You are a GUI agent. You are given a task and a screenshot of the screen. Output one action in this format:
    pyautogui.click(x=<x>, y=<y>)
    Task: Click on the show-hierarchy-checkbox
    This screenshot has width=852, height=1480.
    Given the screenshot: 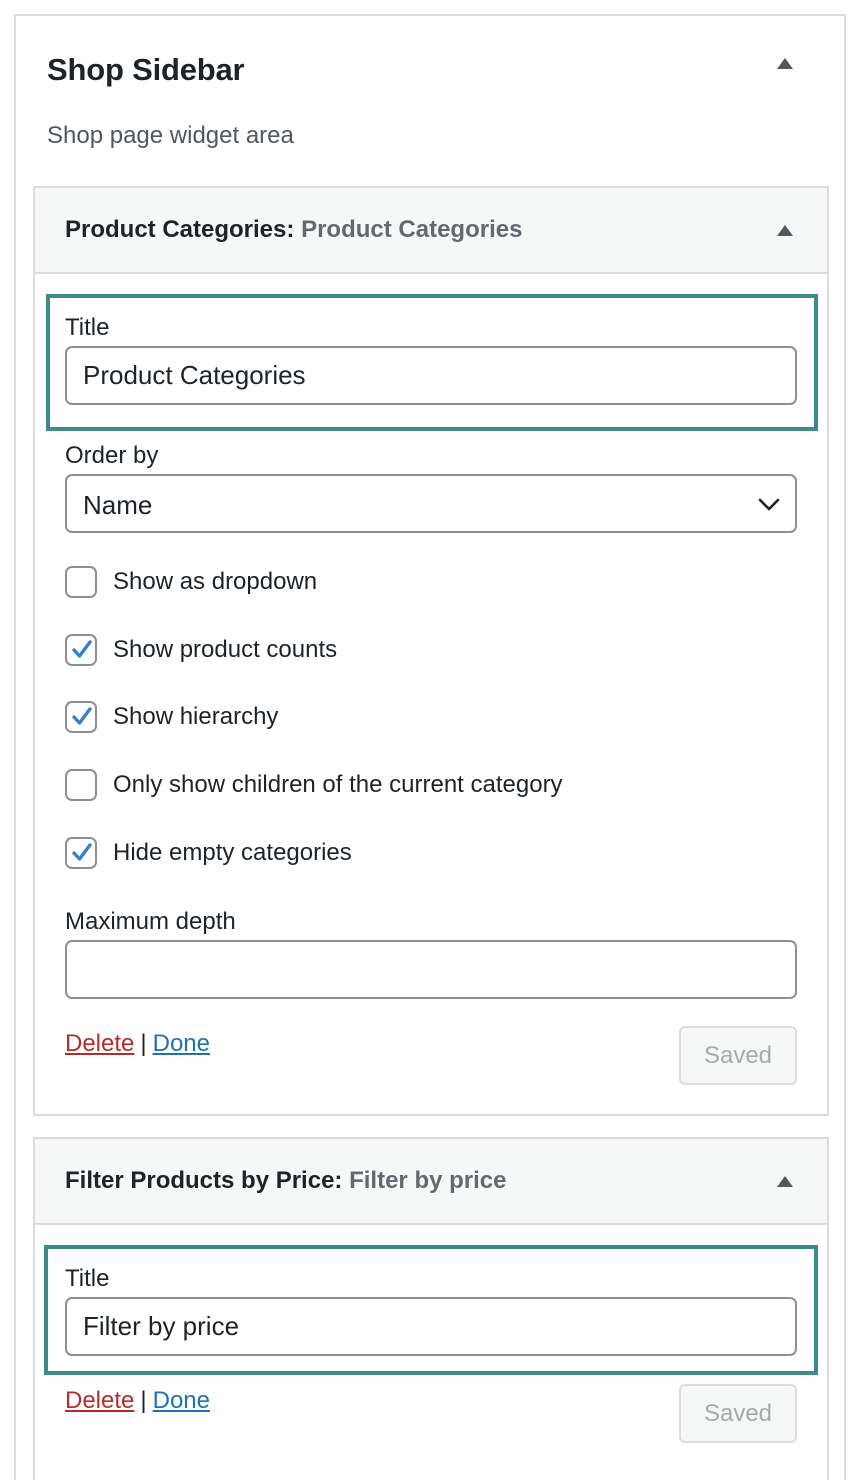 What is the action you would take?
    pyautogui.click(x=81, y=717)
    